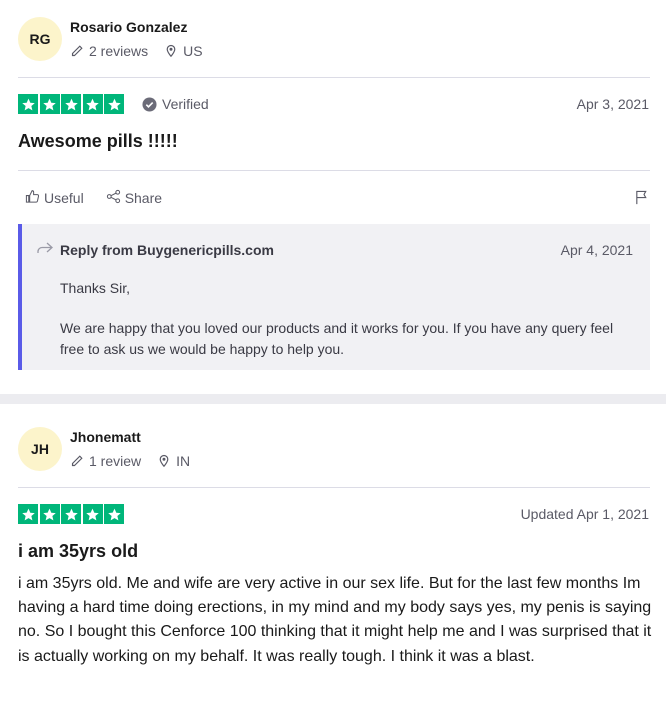 The height and width of the screenshot is (704, 666). What do you see at coordinates (128, 27) in the screenshot?
I see `reviewer-name: Rosario Gonzalez` at bounding box center [128, 27].